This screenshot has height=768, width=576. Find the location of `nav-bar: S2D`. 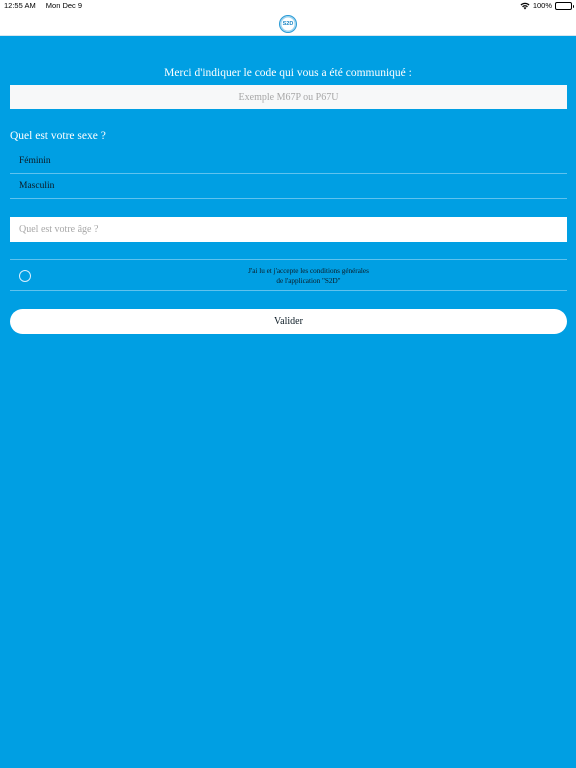

nav-bar: S2D is located at coordinates (288, 24).